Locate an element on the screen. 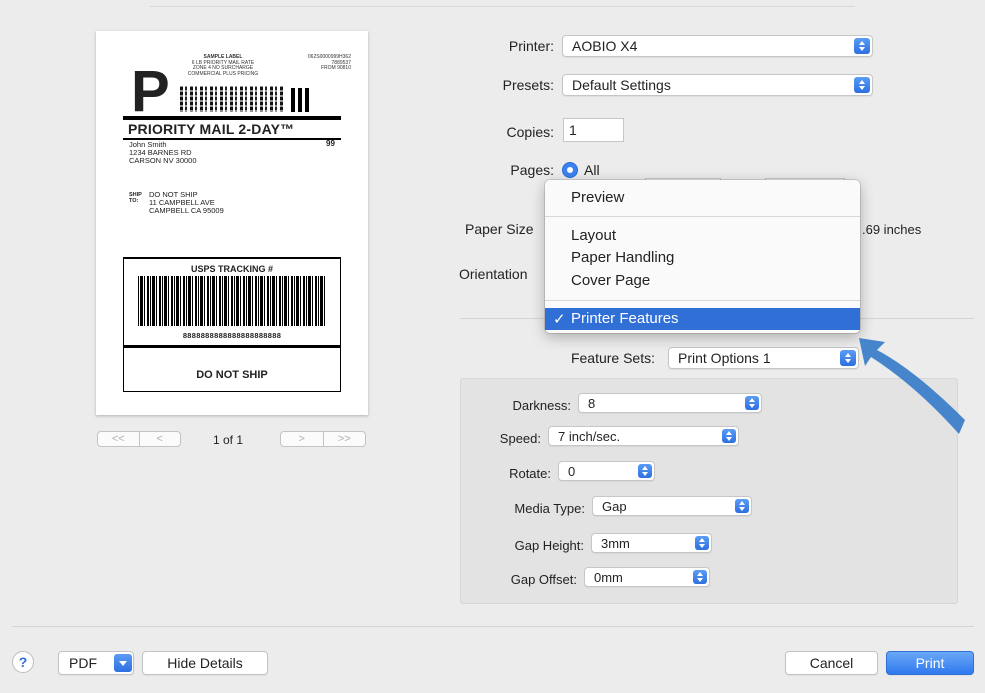  tracking-title: USPS TRACKING # is located at coordinates (231, 269).